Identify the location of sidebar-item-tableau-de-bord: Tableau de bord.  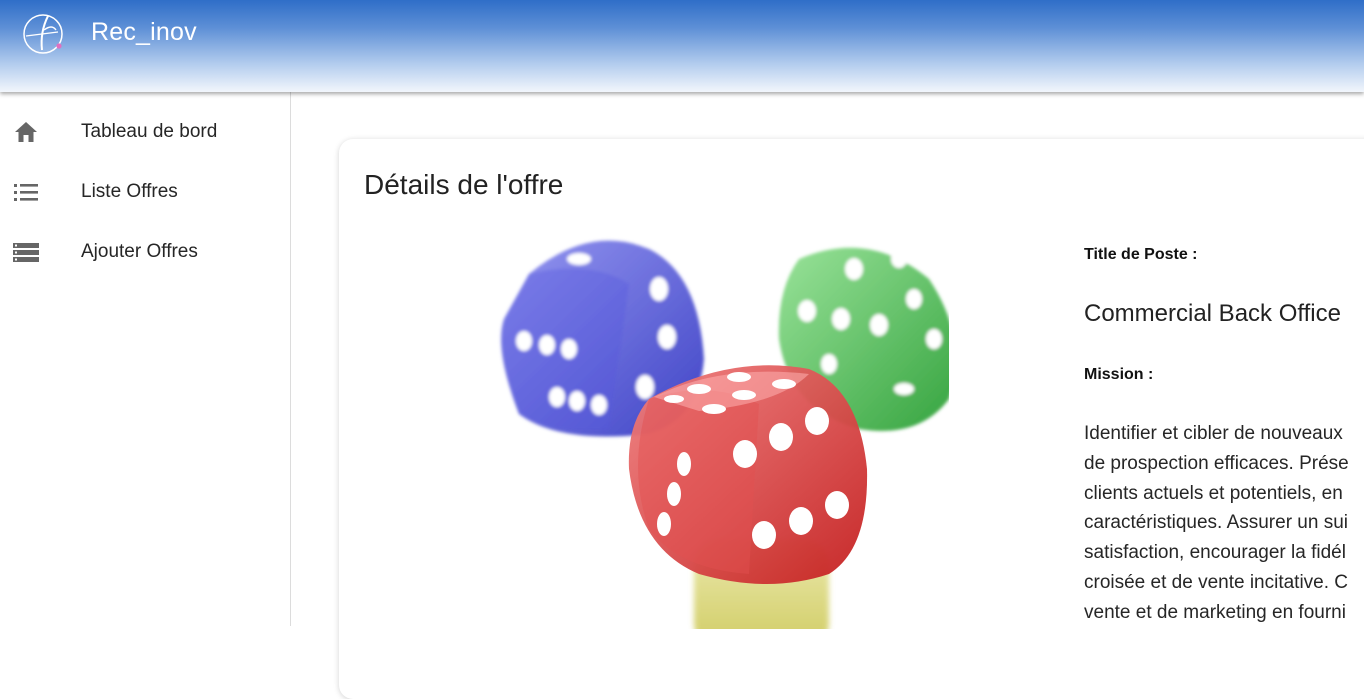
(145, 132).